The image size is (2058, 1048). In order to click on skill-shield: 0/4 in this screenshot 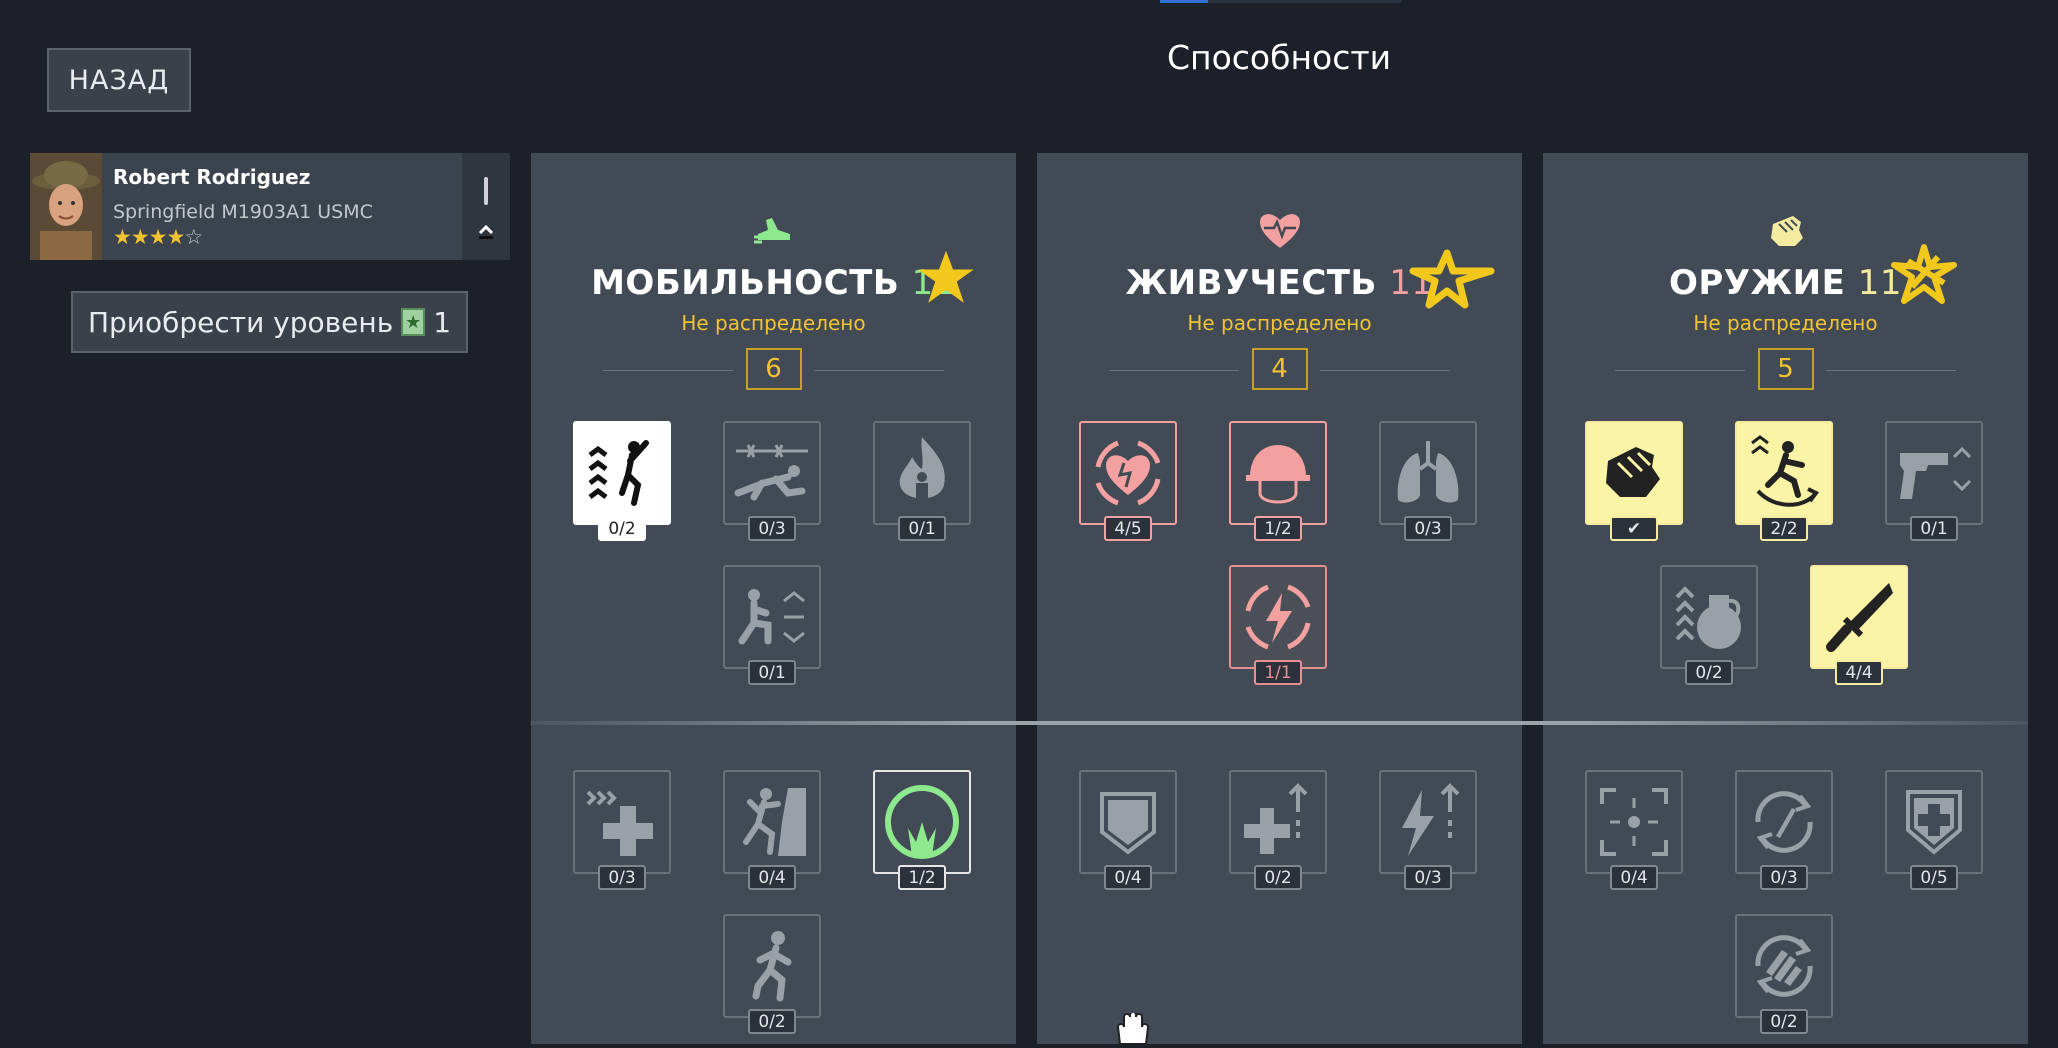, I will do `click(1128, 830)`.